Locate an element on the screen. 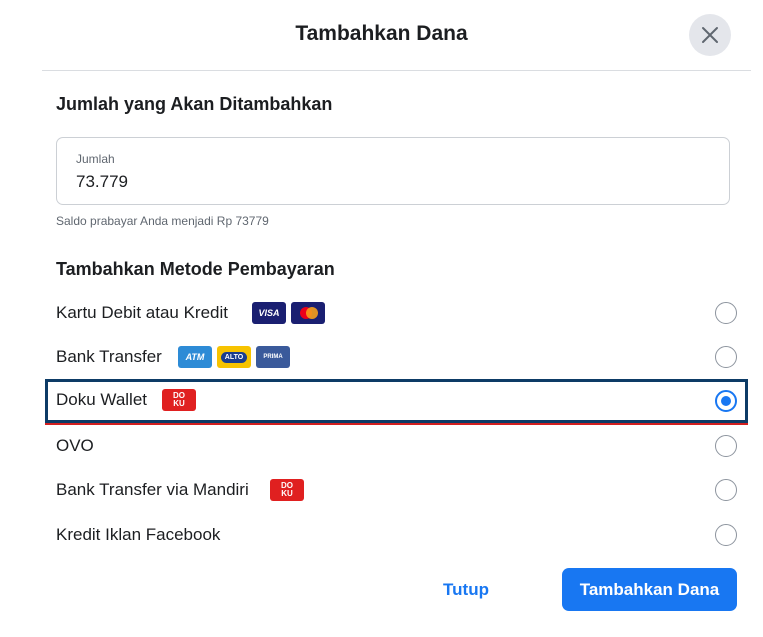 Image resolution: width=763 pixels, height=637 pixels. payment-option-doku-wallet: Doku Wallet DO KU is located at coordinates (396, 402).